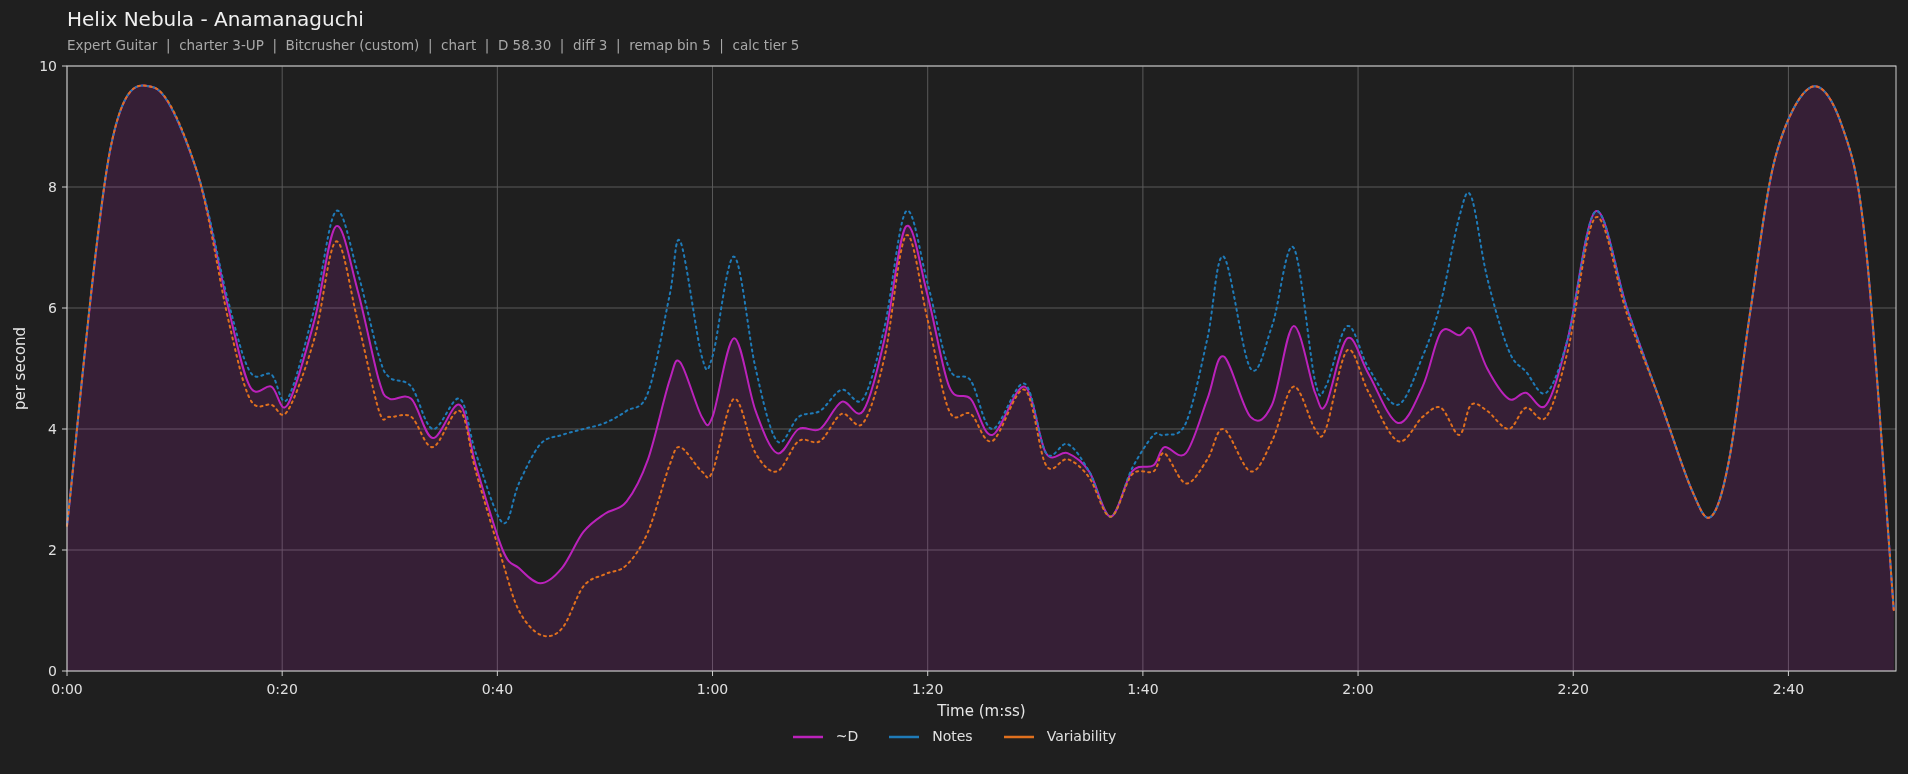  I want to click on chart-subtitle: Expert Guitar | charter 3-UP | Bitcrusher (custom) | chart | D 58.30 | diff 3 | remap bin 5 | calc tier 5, so click(433, 45).